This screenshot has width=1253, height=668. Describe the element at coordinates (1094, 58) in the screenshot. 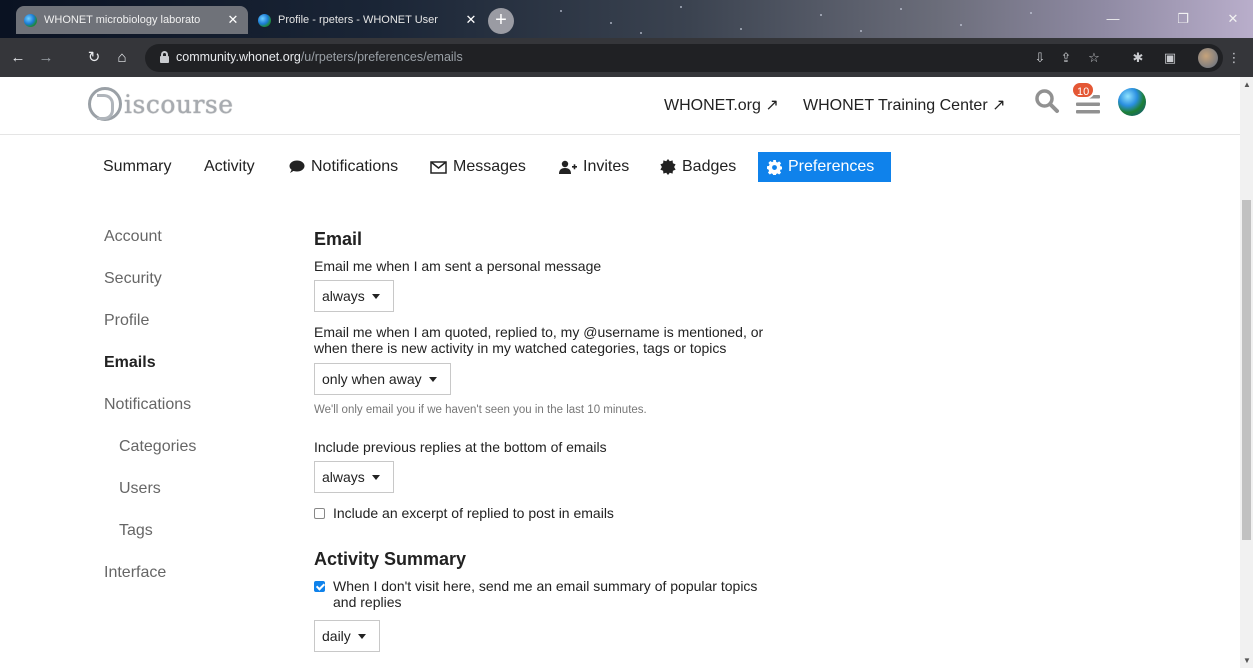

I see `bookmark-star-icon: ☆` at that location.